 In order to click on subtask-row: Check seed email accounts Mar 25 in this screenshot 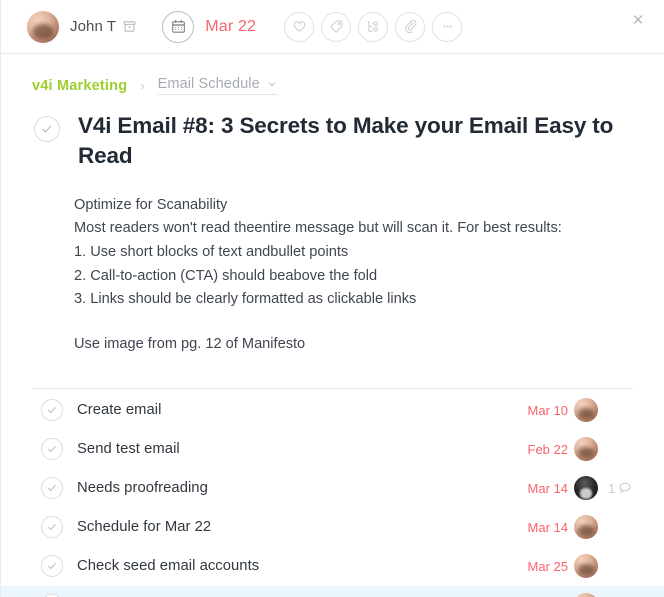, I will do `click(332, 566)`.